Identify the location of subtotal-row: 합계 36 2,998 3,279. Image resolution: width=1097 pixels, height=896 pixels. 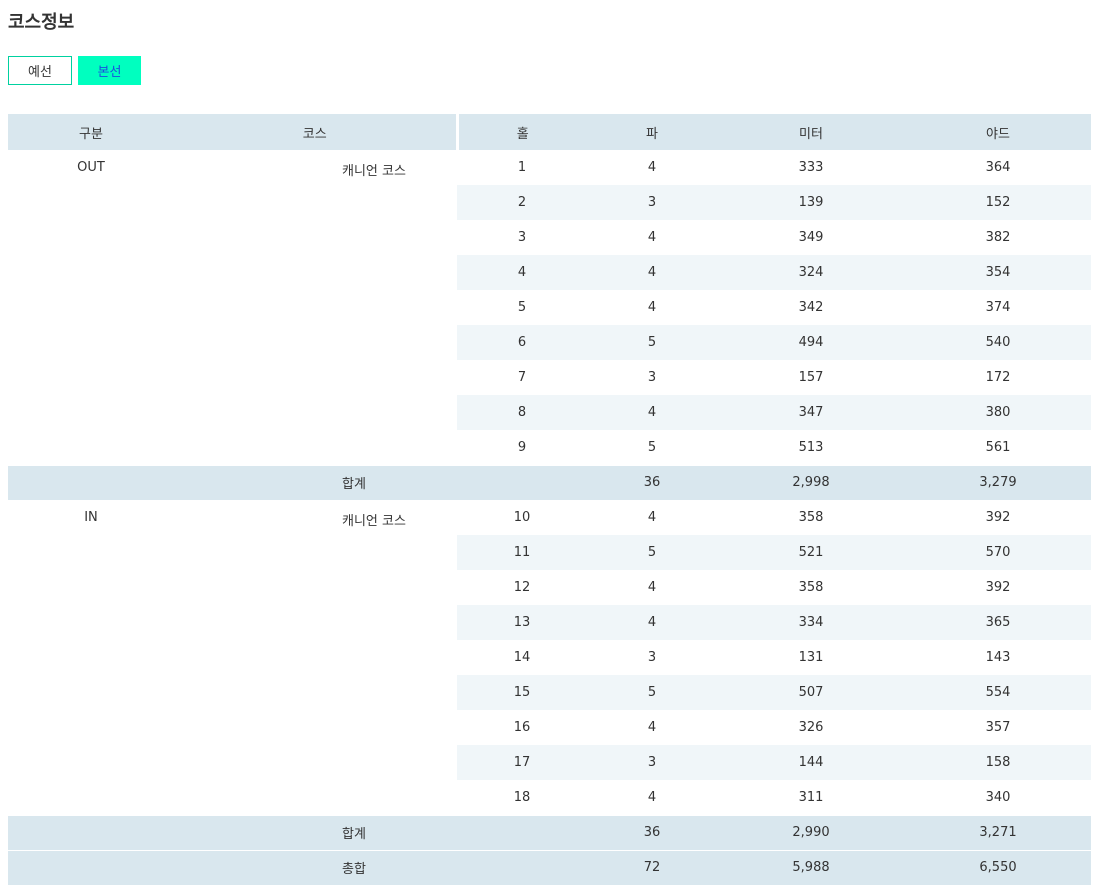
(549, 482).